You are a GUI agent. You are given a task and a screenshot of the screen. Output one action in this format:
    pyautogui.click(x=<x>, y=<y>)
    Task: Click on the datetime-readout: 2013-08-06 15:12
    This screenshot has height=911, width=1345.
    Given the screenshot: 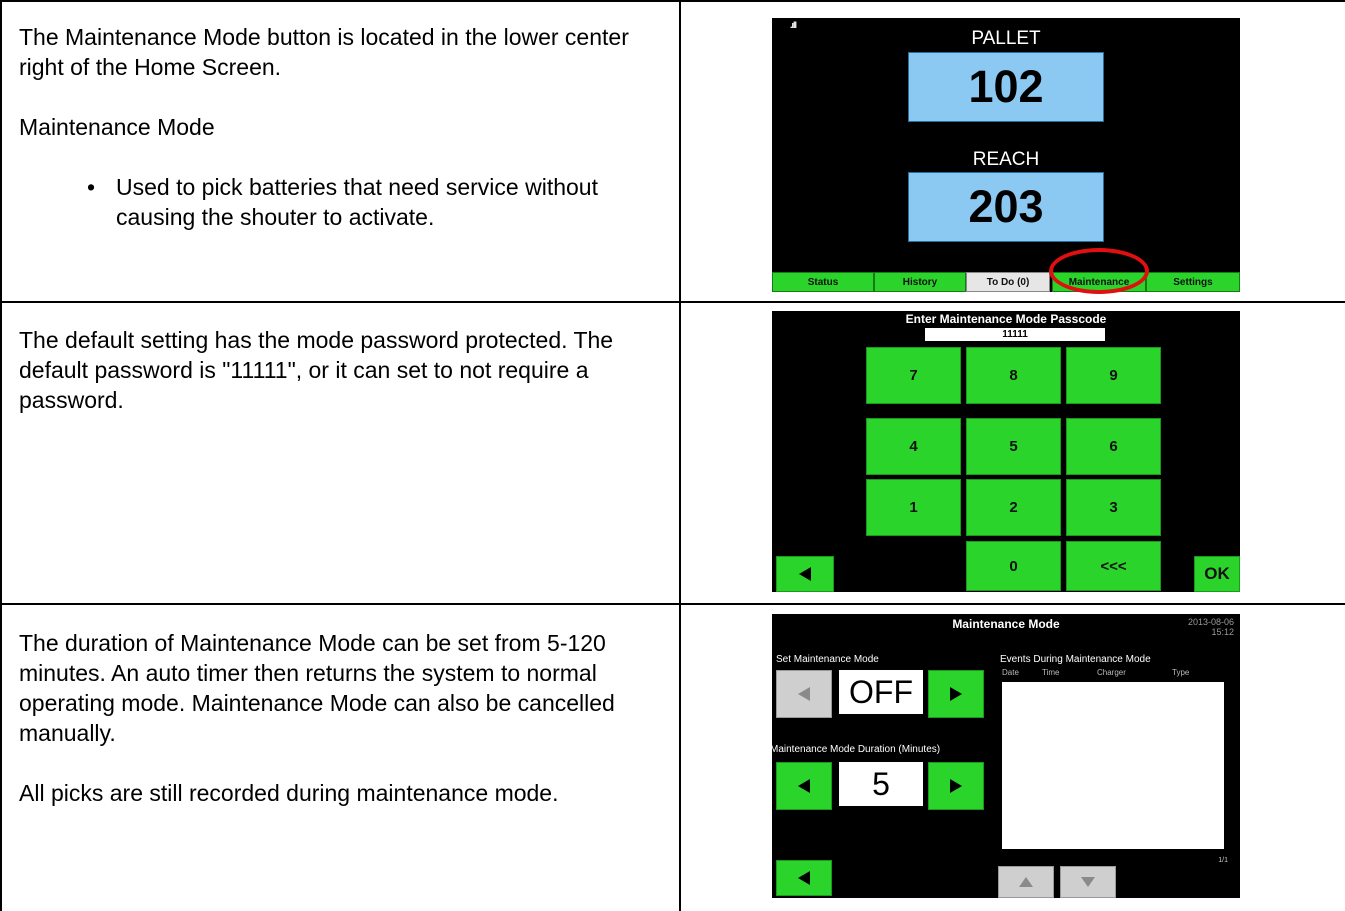 What is the action you would take?
    pyautogui.click(x=1211, y=627)
    